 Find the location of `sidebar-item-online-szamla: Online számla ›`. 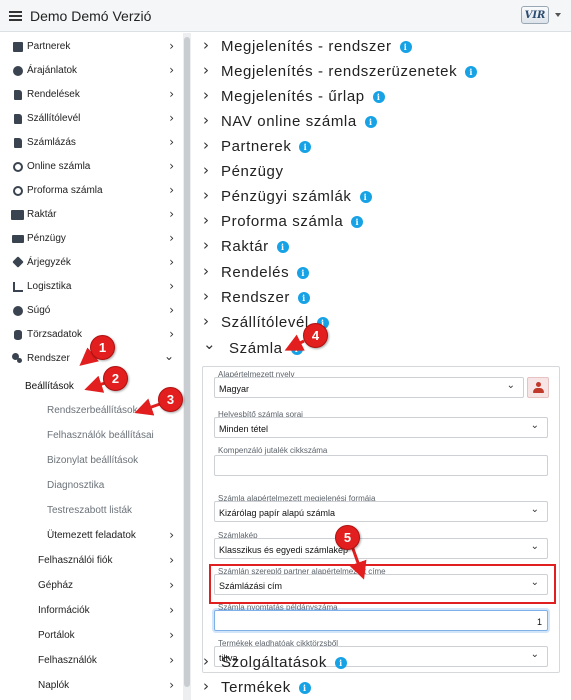

sidebar-item-online-szamla: Online számla › is located at coordinates (91, 167).